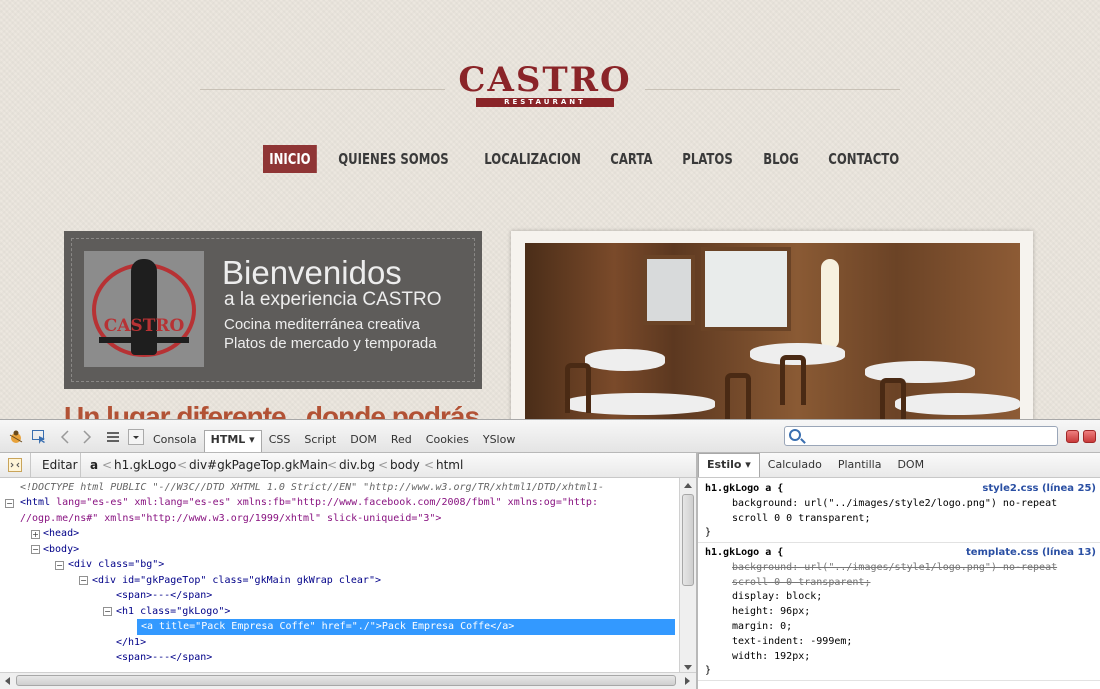 Image resolution: width=1100 pixels, height=689 pixels. Describe the element at coordinates (320, 441) in the screenshot. I see `tab-script: Script` at that location.